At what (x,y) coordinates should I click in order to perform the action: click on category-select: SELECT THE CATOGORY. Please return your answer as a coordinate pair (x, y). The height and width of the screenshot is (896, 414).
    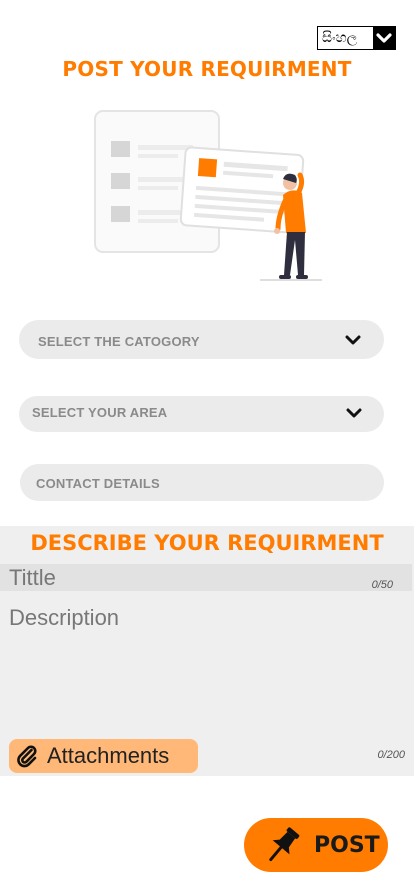
    Looking at the image, I should click on (201, 339).